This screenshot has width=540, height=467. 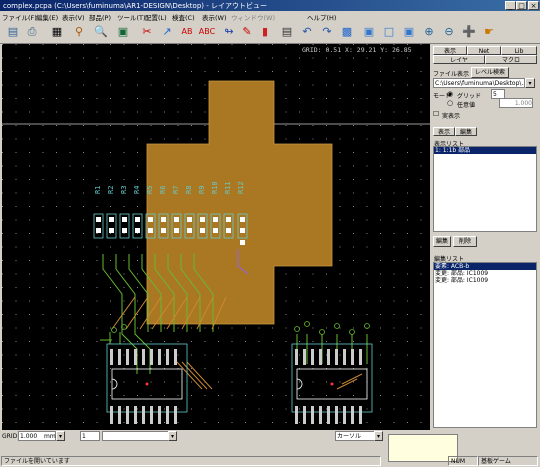 I want to click on tab-net: Net, so click(x=484, y=50).